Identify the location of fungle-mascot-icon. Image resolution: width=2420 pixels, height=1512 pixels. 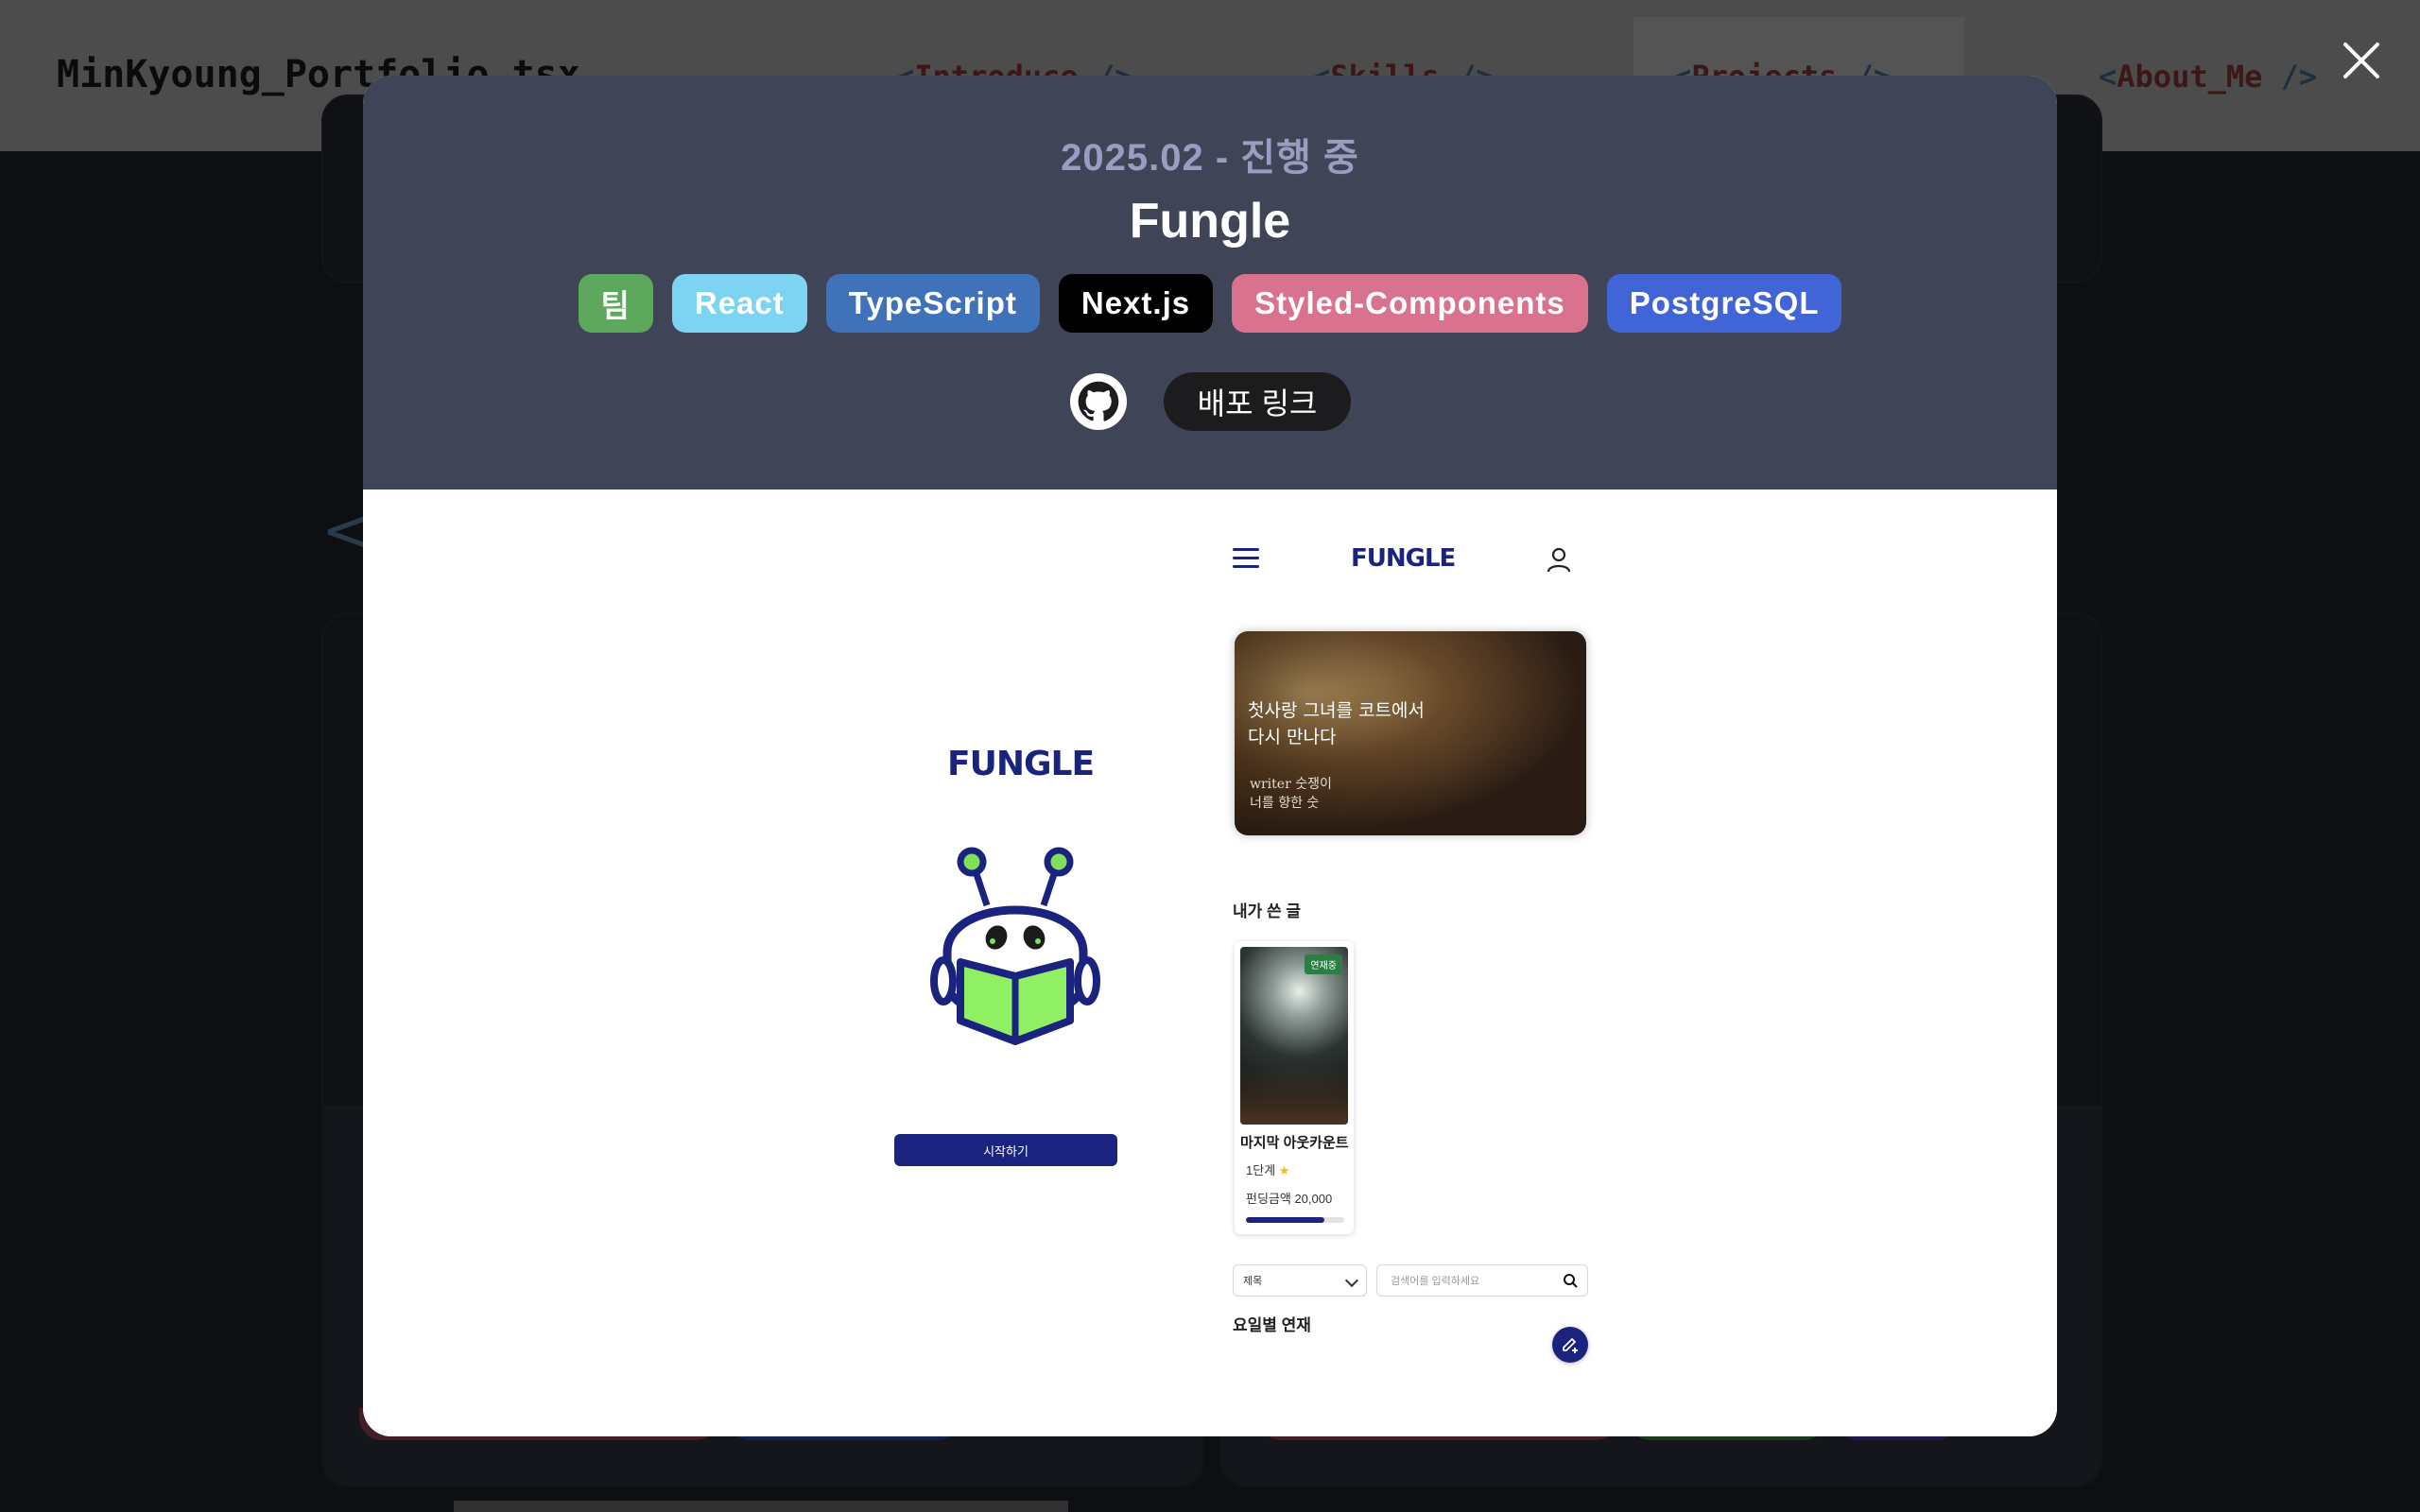
(1015, 946).